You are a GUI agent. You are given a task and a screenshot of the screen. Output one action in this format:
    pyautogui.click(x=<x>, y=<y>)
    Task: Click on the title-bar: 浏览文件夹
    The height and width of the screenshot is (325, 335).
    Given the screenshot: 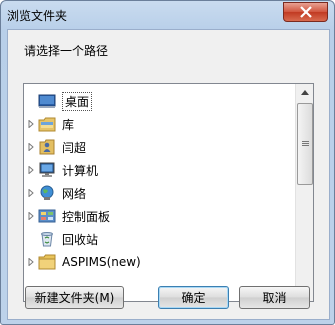 What is the action you would take?
    pyautogui.click(x=167, y=15)
    